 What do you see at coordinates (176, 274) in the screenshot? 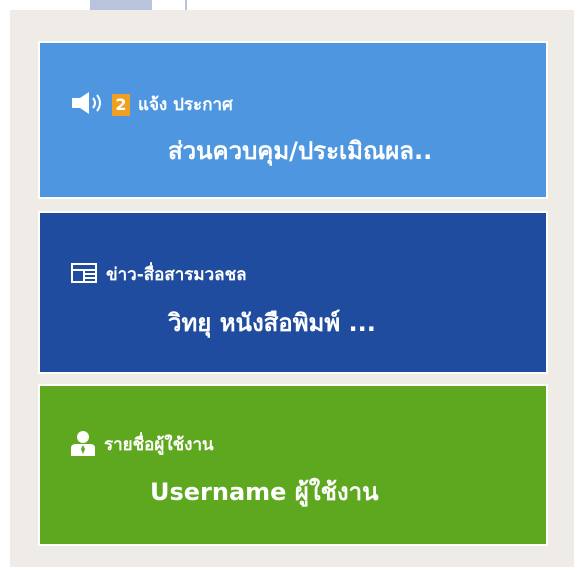
I see `news-title: ข่าว-สื่อสารมวลชล` at bounding box center [176, 274].